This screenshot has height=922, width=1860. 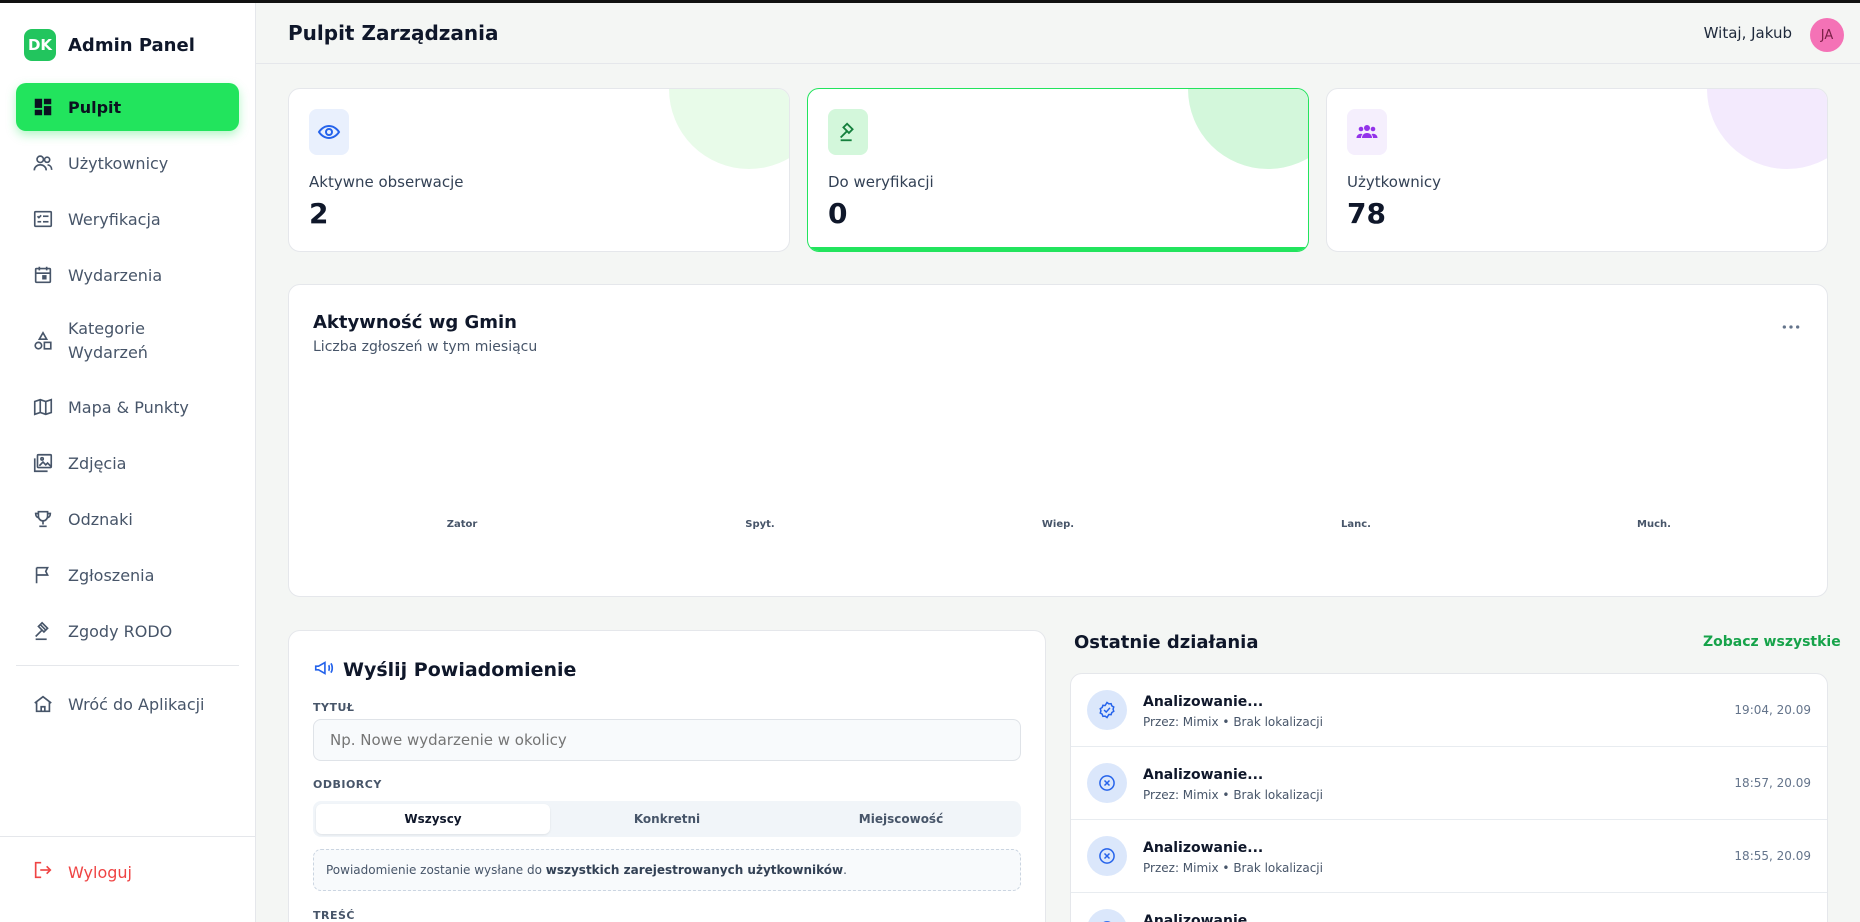 I want to click on dashboard-icon, so click(x=43, y=107).